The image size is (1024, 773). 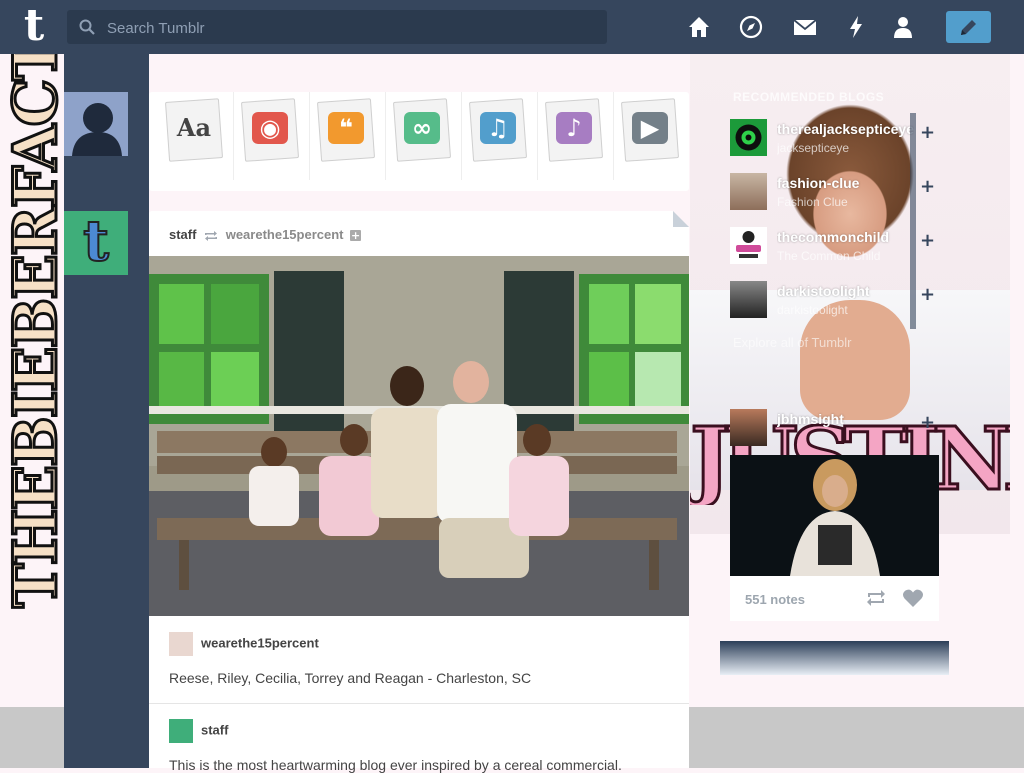 I want to click on blog-name: therealjacksepticeye, so click(x=845, y=129).